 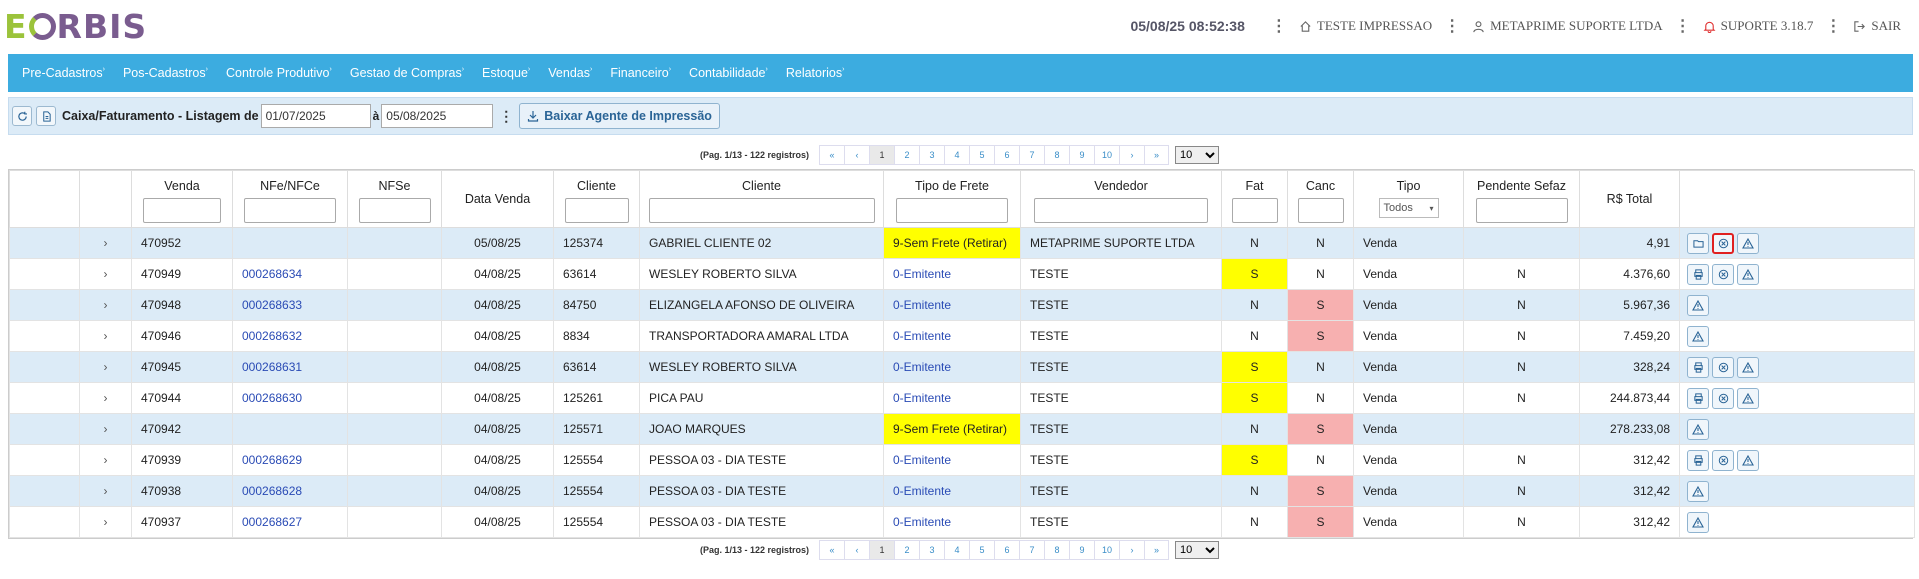 What do you see at coordinates (1365, 26) in the screenshot?
I see `store-selector: TESTE IMPRESSAO` at bounding box center [1365, 26].